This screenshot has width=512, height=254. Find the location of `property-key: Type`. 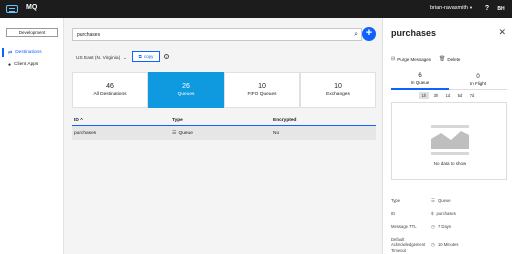

property-key: Type is located at coordinates (396, 200).